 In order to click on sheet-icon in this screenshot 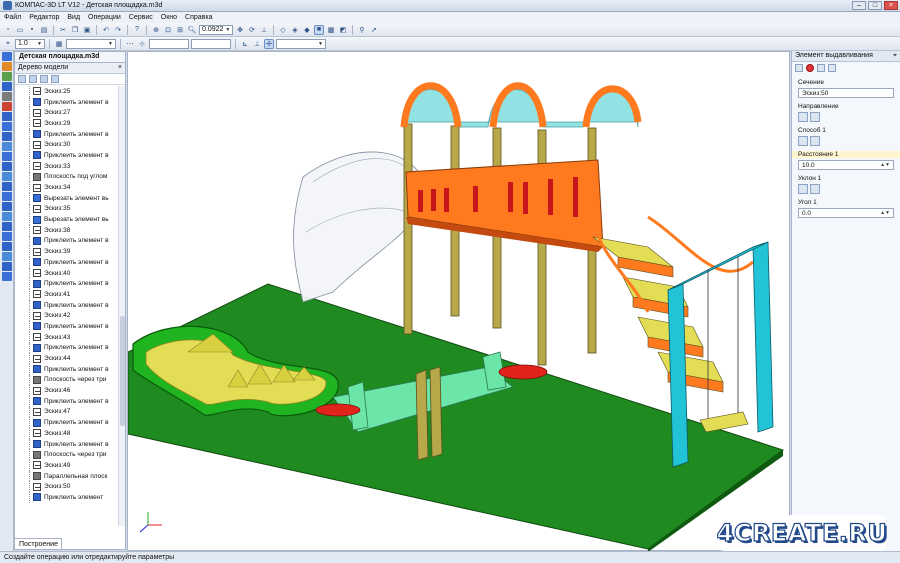, I will do `click(7, 156)`.